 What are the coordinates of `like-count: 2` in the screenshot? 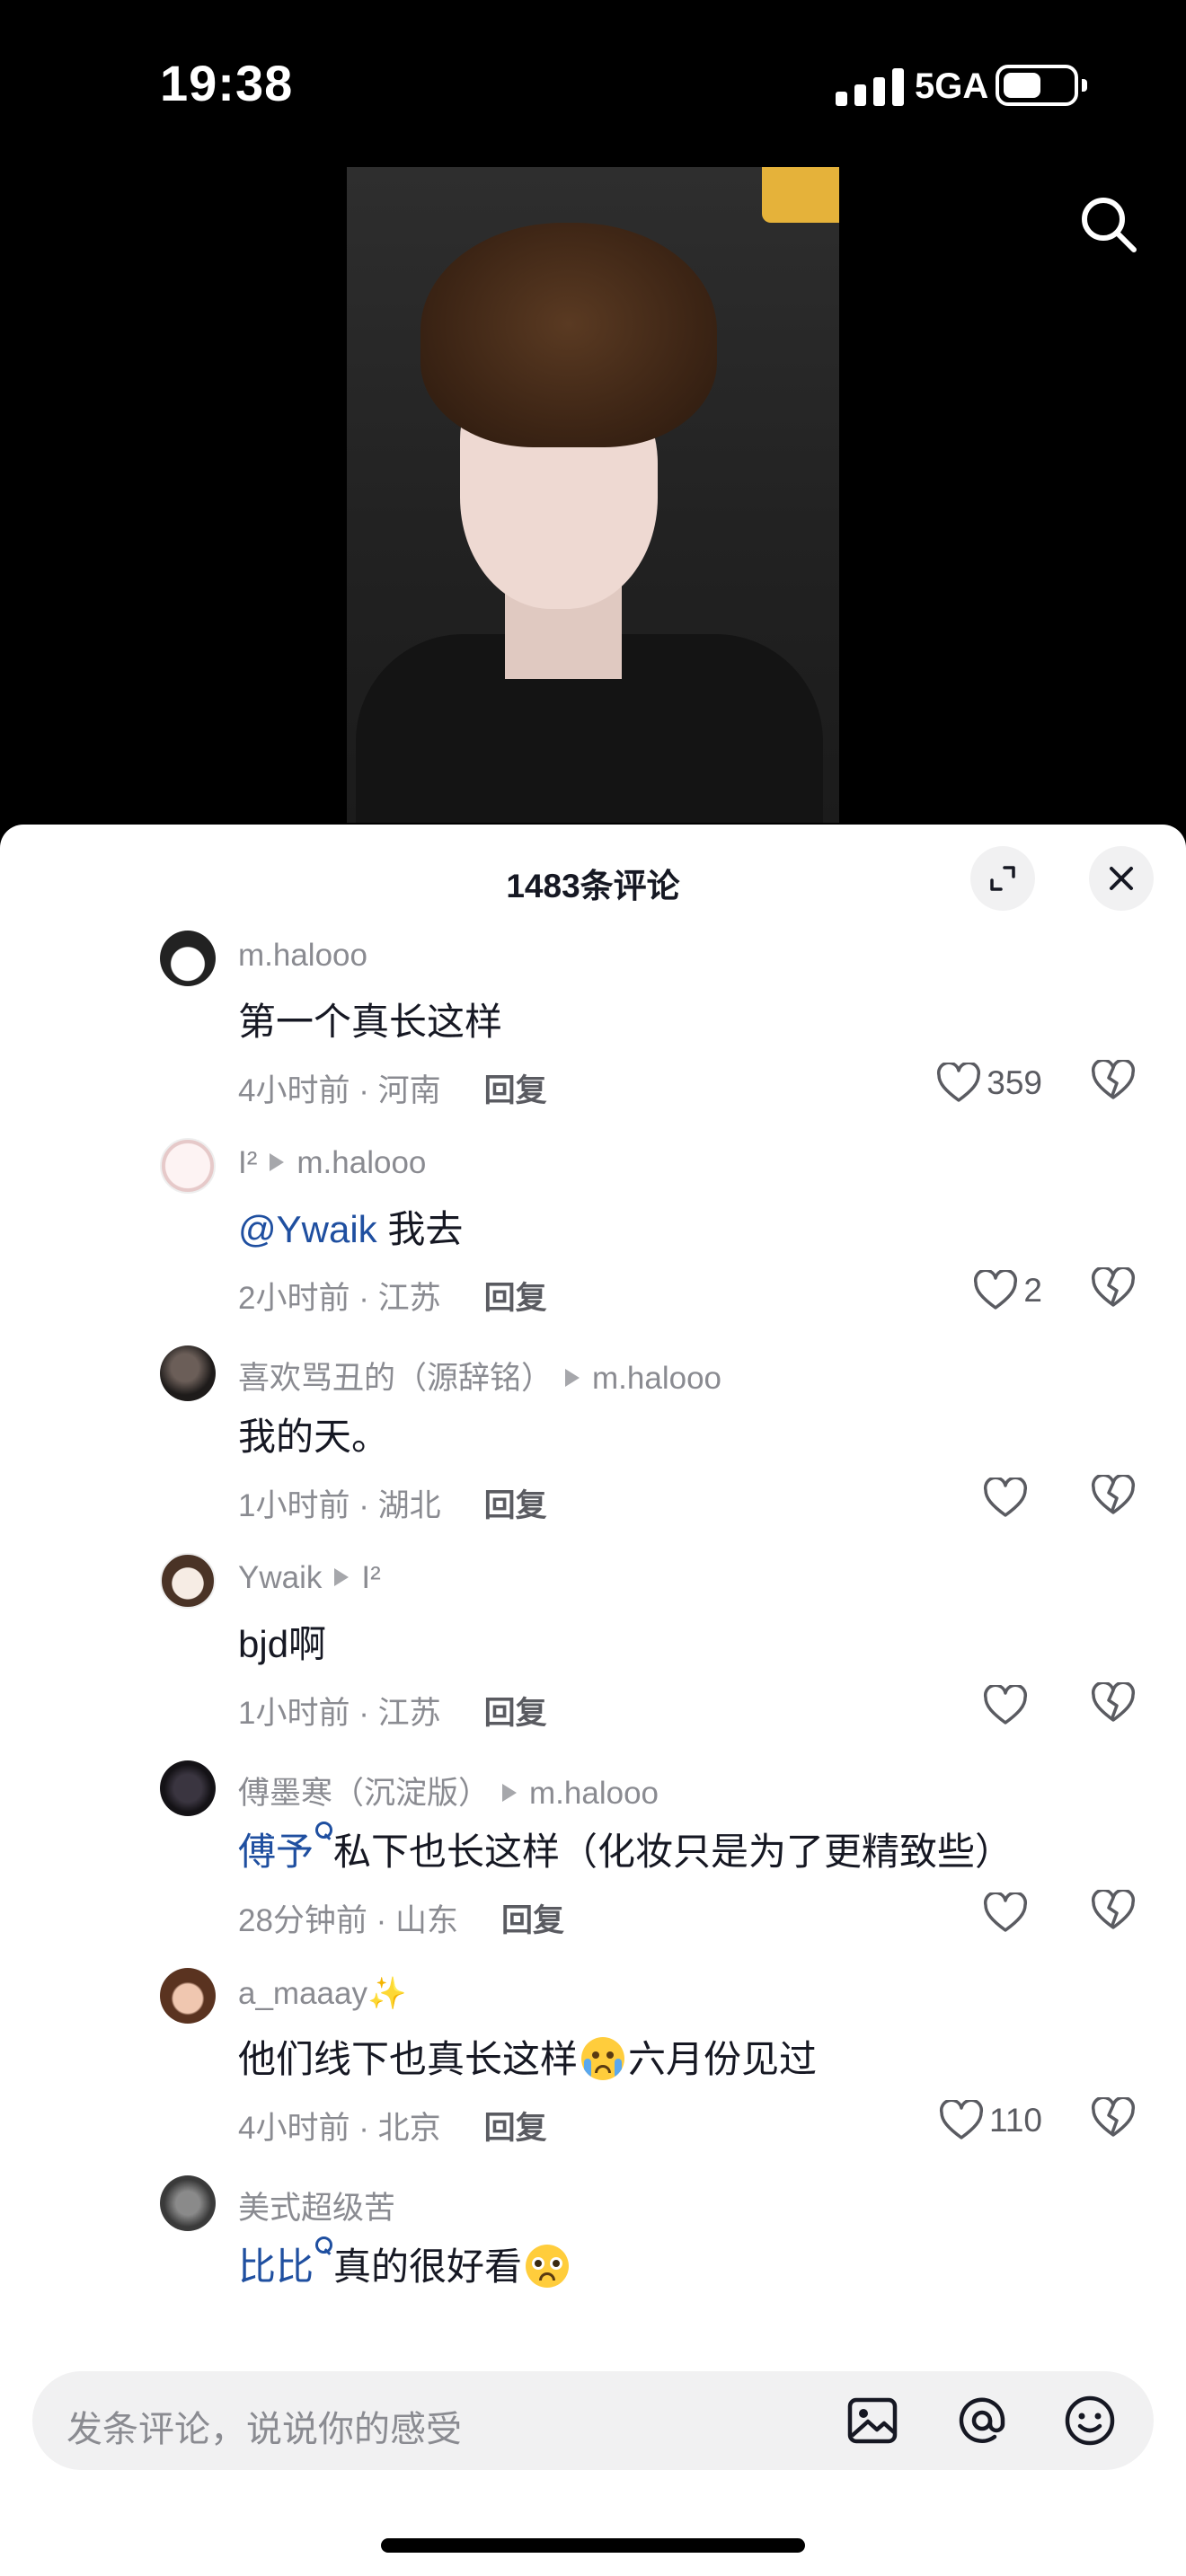 It's located at (1032, 1290).